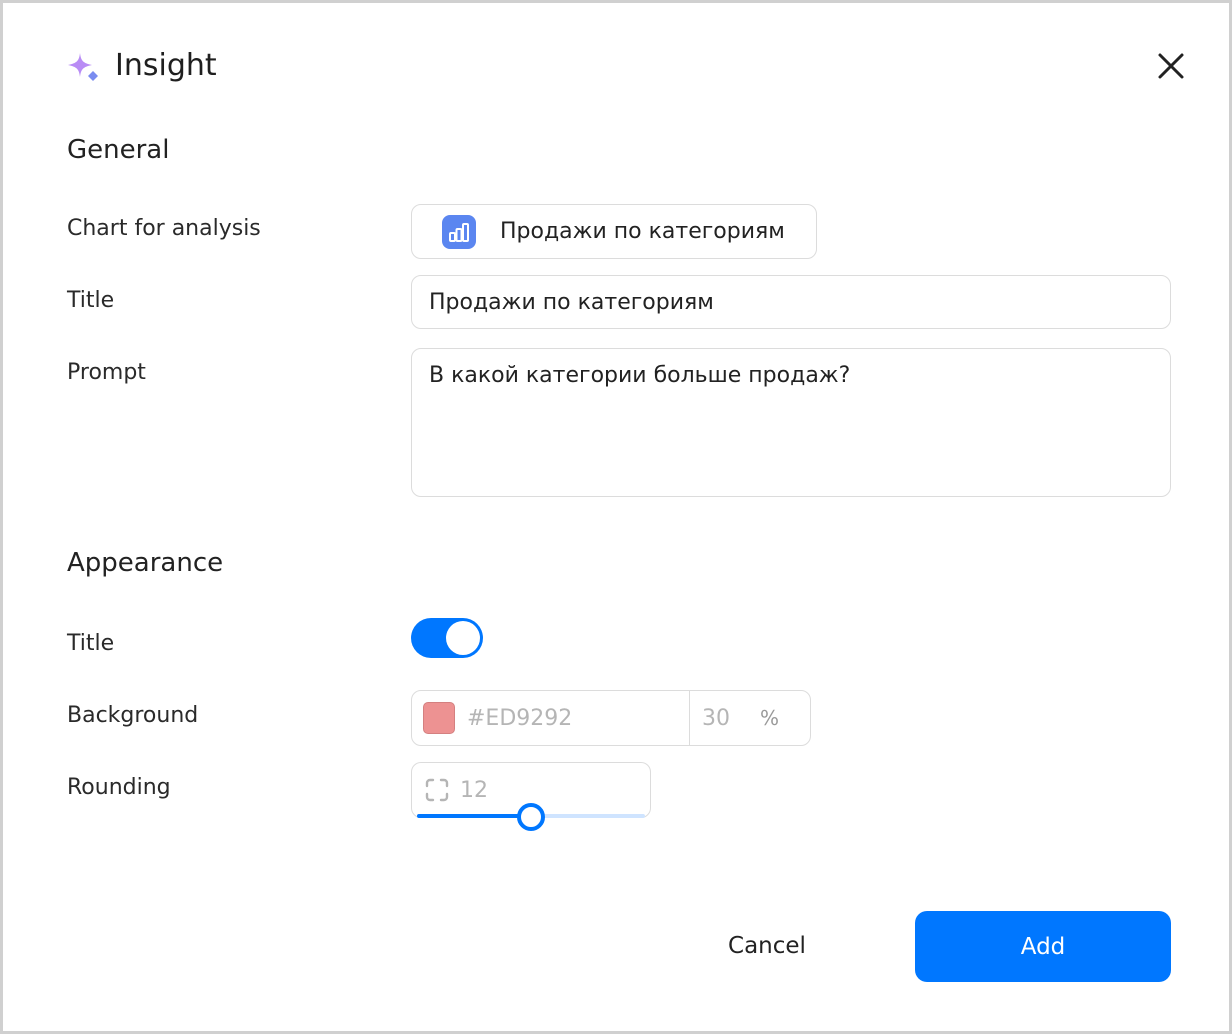  What do you see at coordinates (118, 150) in the screenshot?
I see `general-section-title: General` at bounding box center [118, 150].